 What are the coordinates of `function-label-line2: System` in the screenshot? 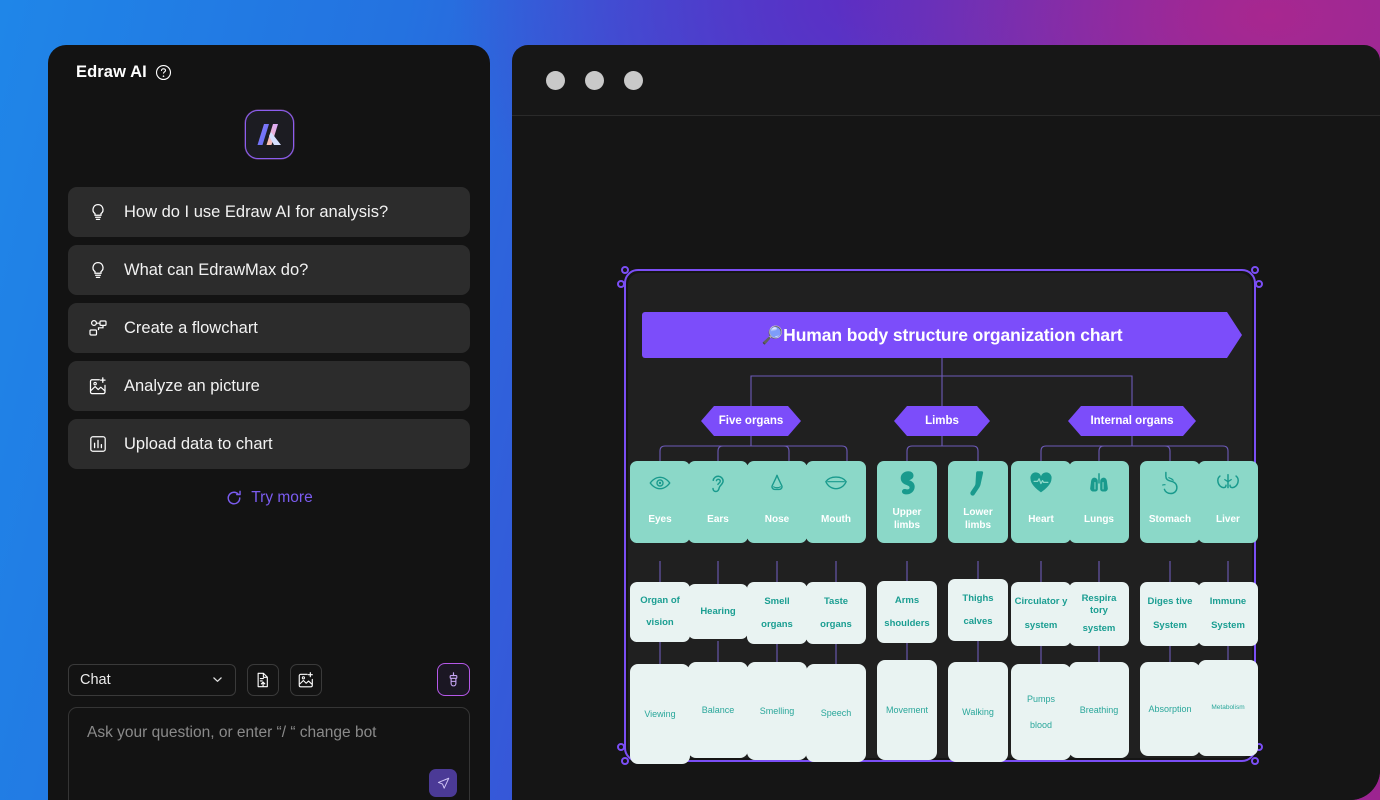 It's located at (1170, 625).